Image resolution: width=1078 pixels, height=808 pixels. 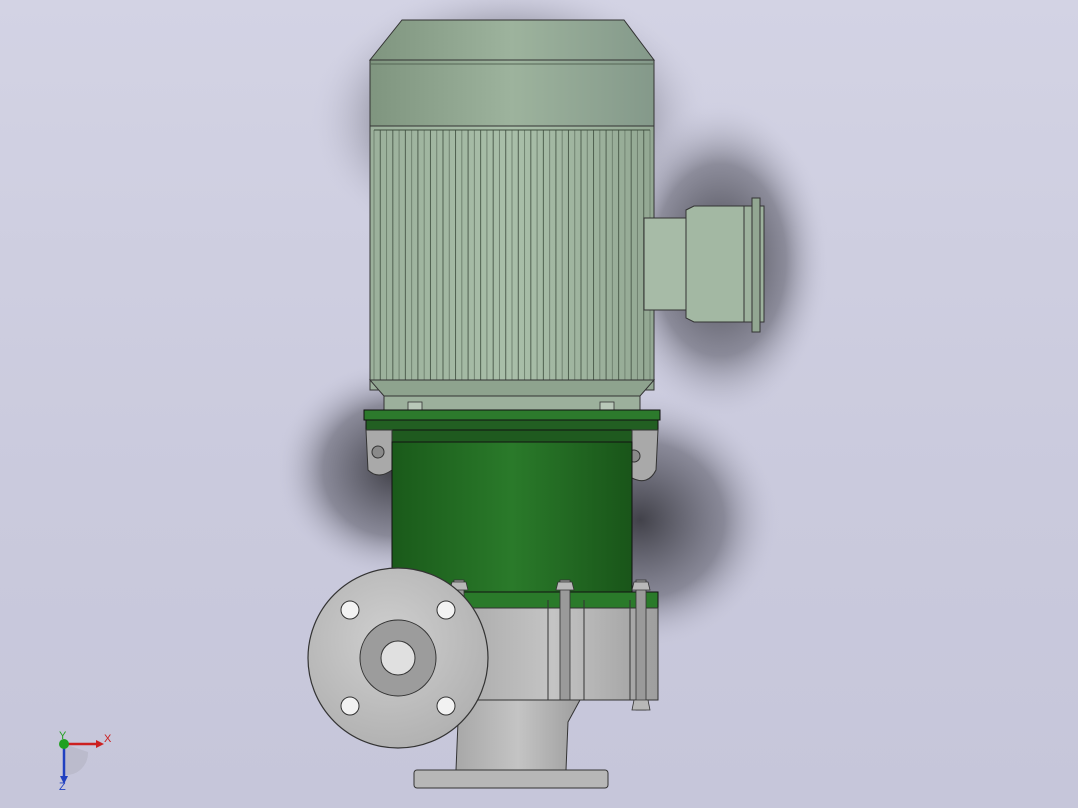 I want to click on suction-flange, so click(x=398, y=658).